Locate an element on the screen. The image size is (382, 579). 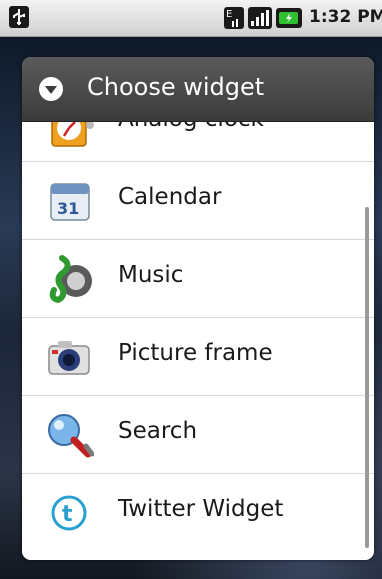
list-item-label: Twitter Widget is located at coordinates (201, 509).